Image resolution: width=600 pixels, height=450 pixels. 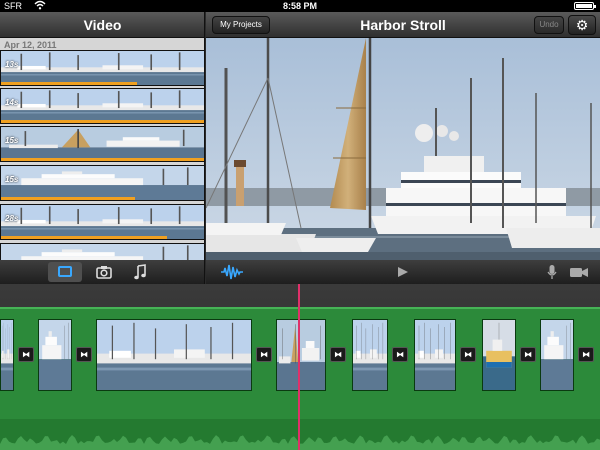 I want to click on library-clip: 28s, so click(x=102, y=222).